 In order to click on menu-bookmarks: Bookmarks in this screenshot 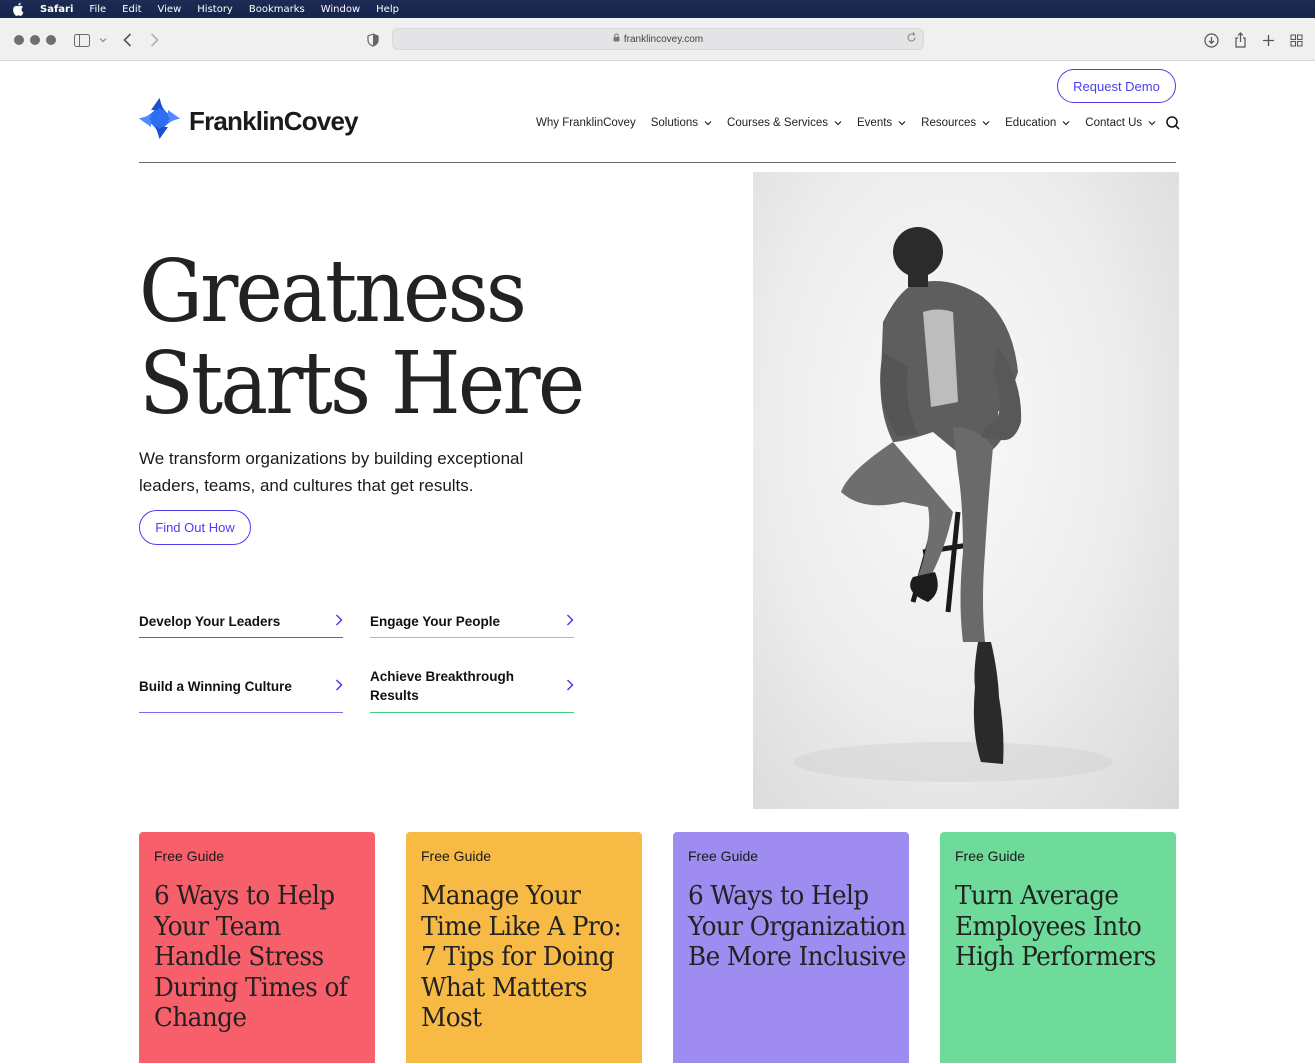, I will do `click(277, 9)`.